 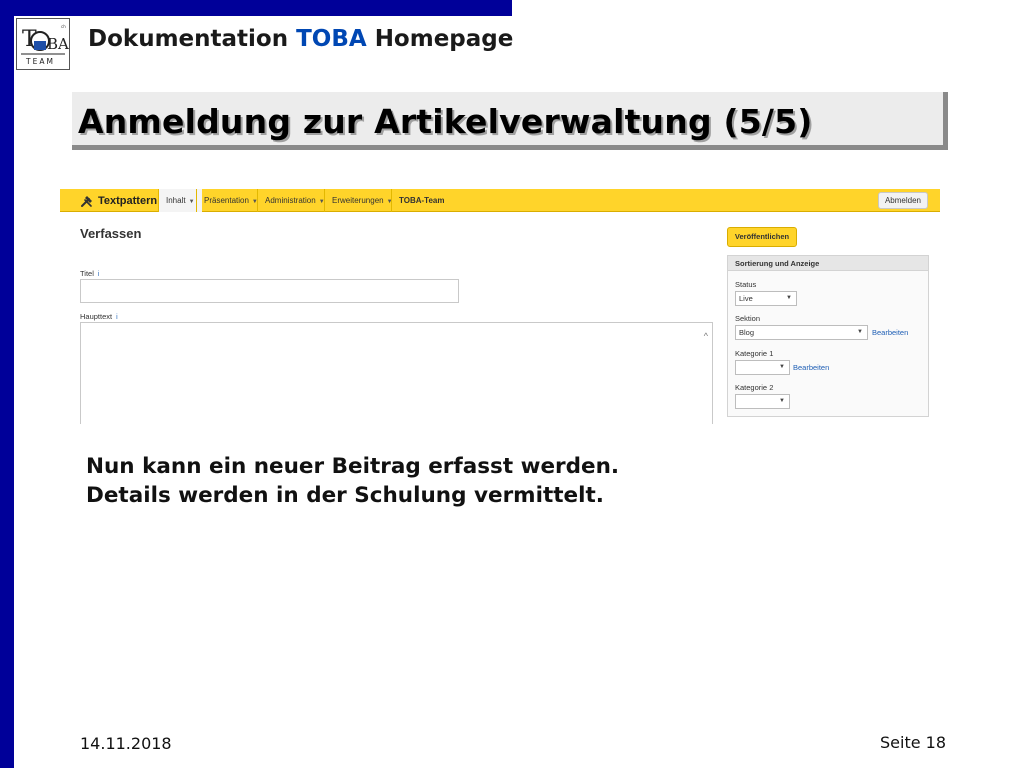 I want to click on slide-title: Anmeldung zur Artikelverwaltung (5/5), so click(x=445, y=121).